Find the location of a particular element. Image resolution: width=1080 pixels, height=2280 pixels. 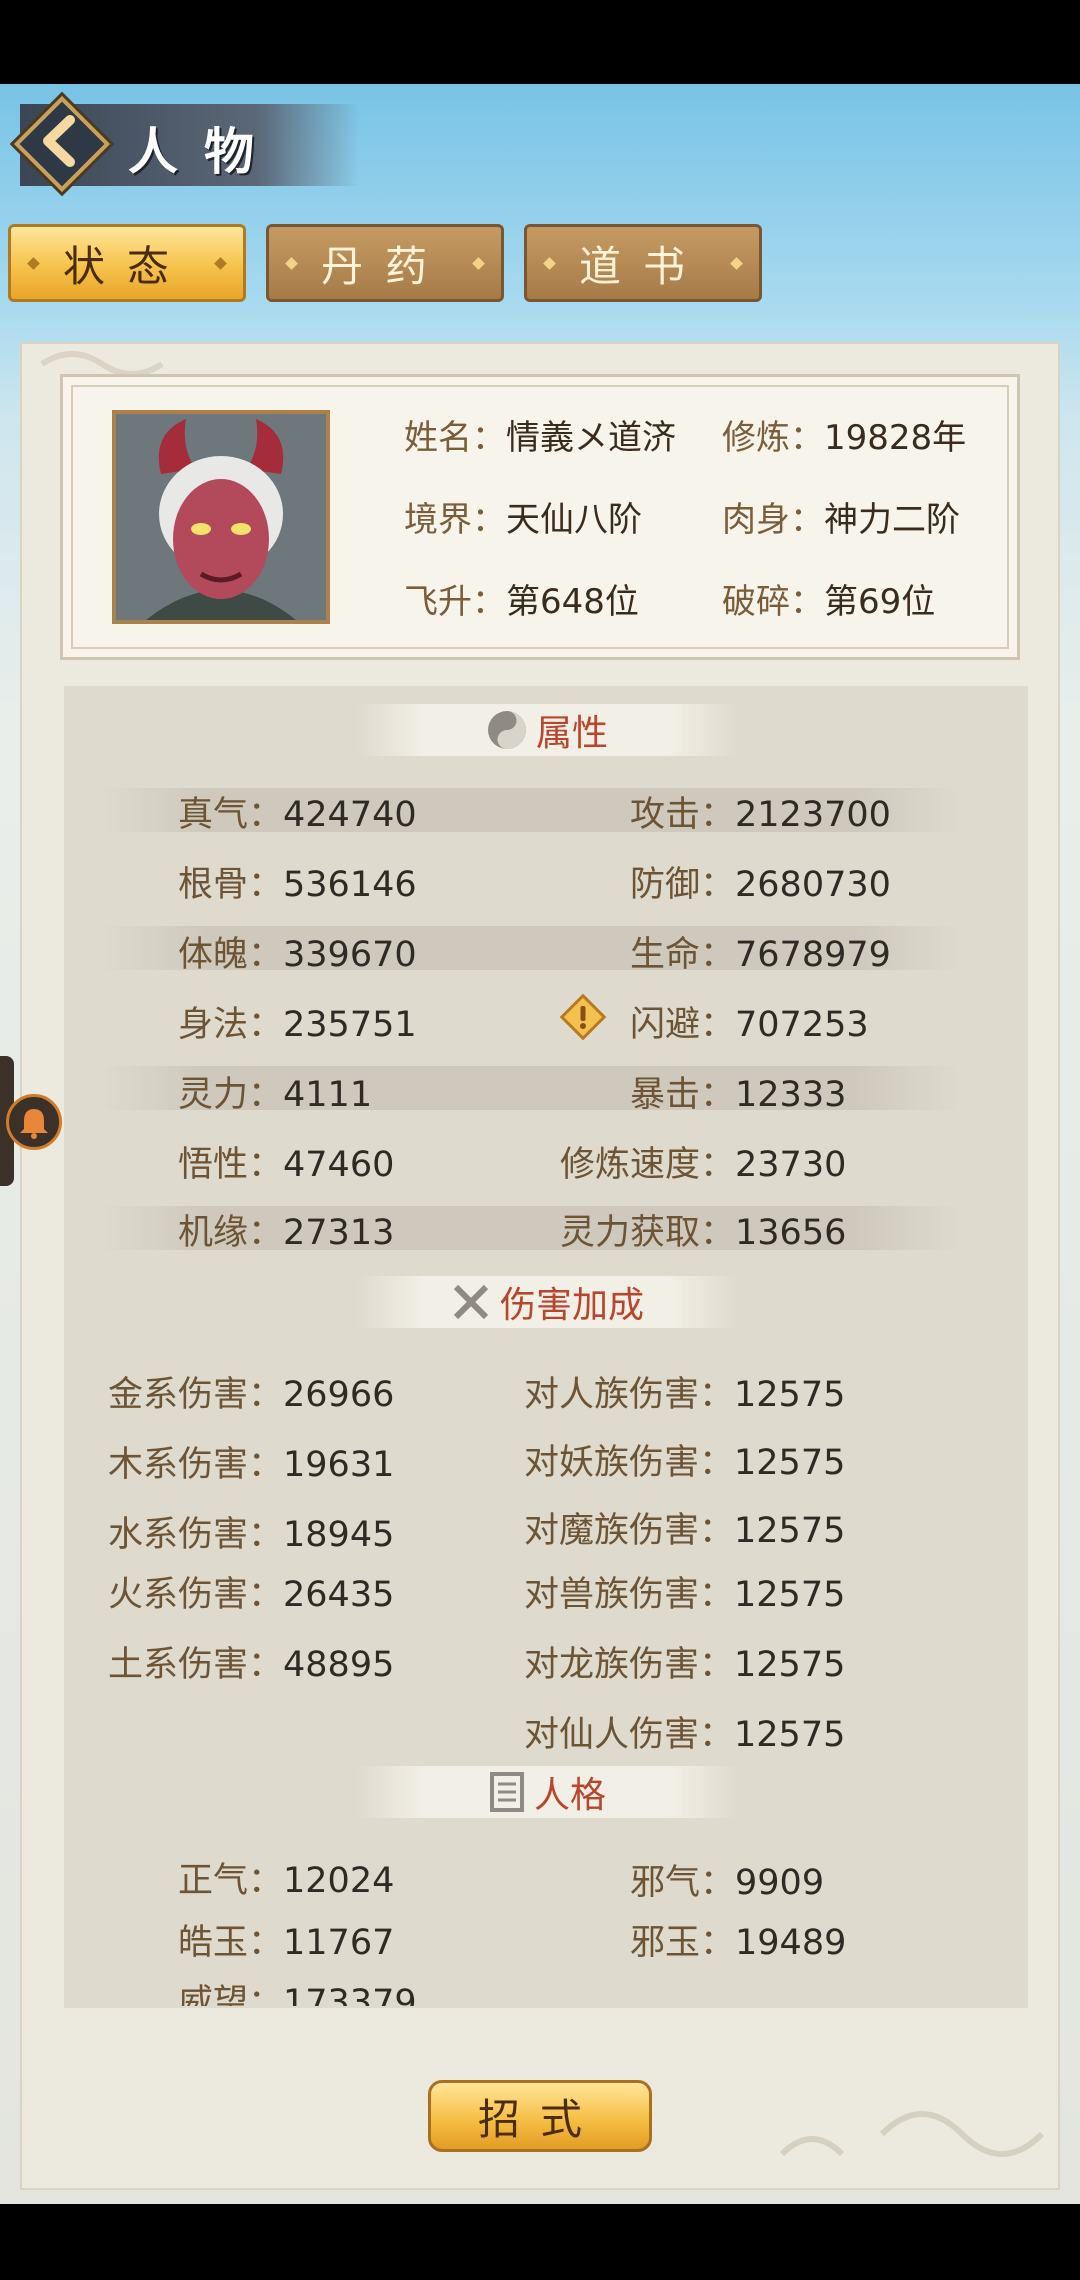

stat-righteous: 正气：12024 is located at coordinates (286, 1881).